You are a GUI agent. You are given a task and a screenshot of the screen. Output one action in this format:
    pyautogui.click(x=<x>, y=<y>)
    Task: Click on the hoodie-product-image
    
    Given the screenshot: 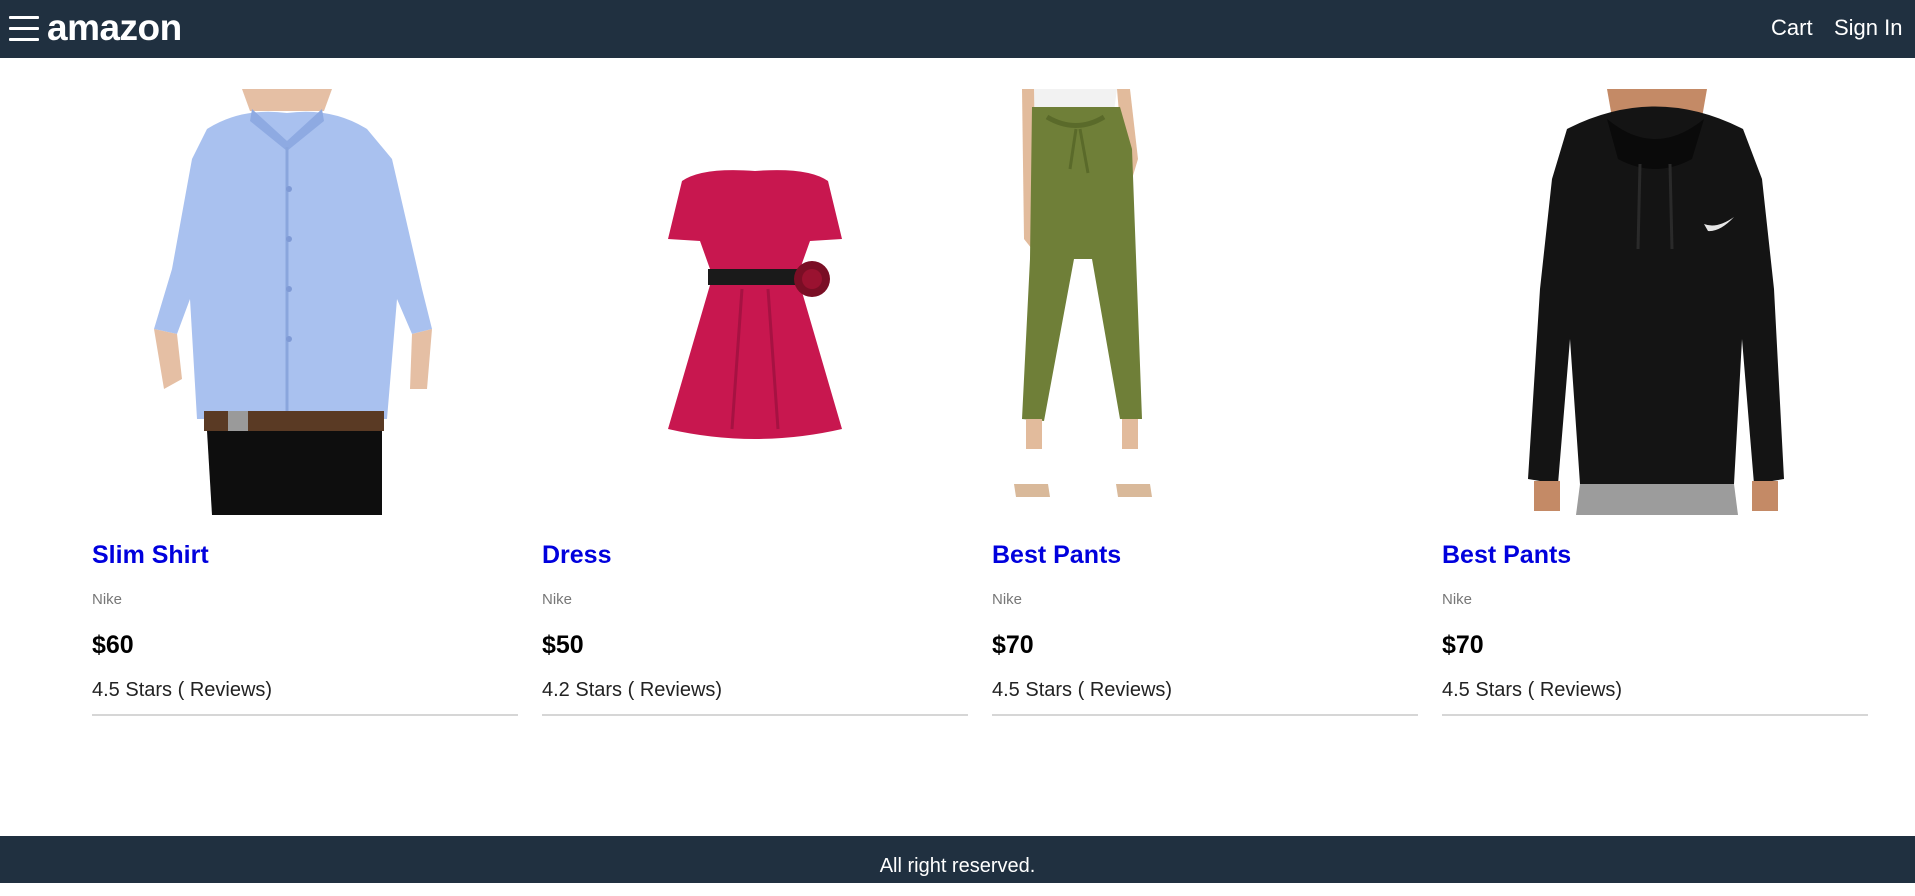 What is the action you would take?
    pyautogui.click(x=1655, y=302)
    